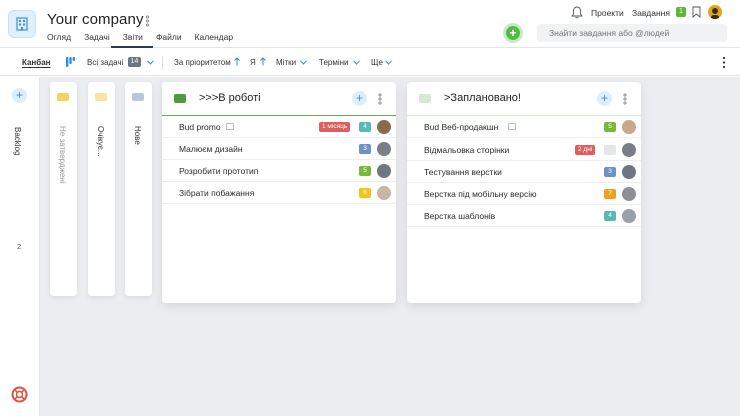  What do you see at coordinates (480, 194) in the screenshot?
I see `task-name: Верстка під мобільну версію` at bounding box center [480, 194].